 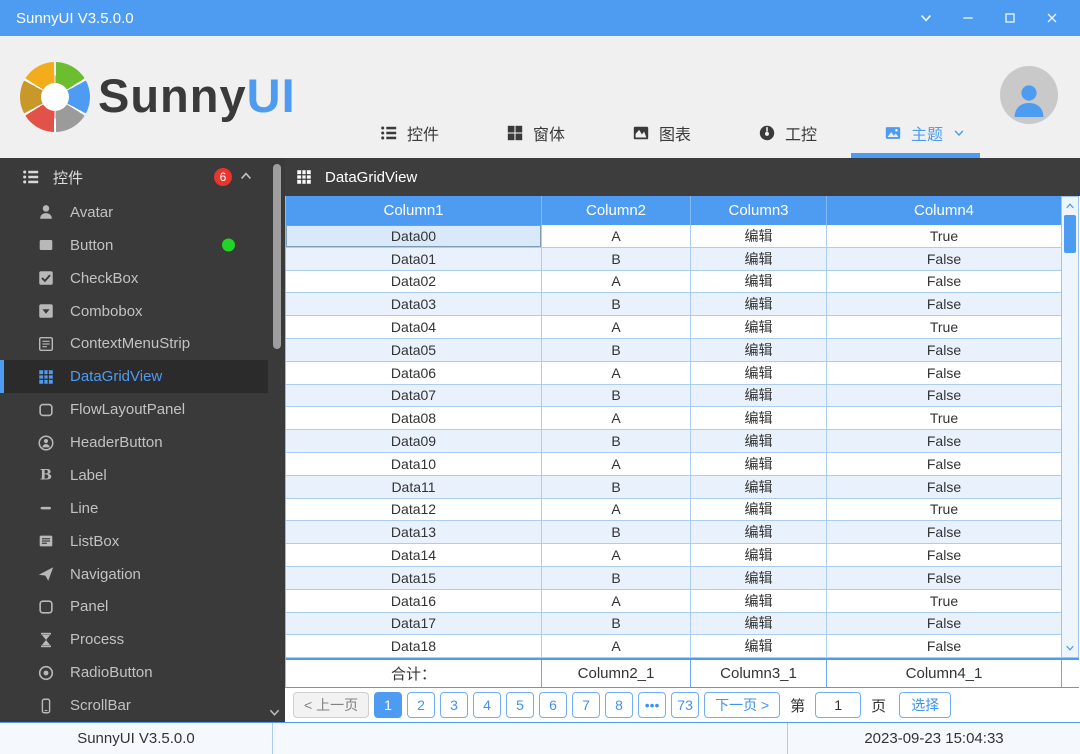 What do you see at coordinates (414, 533) in the screenshot?
I see `table-cell: Data13` at bounding box center [414, 533].